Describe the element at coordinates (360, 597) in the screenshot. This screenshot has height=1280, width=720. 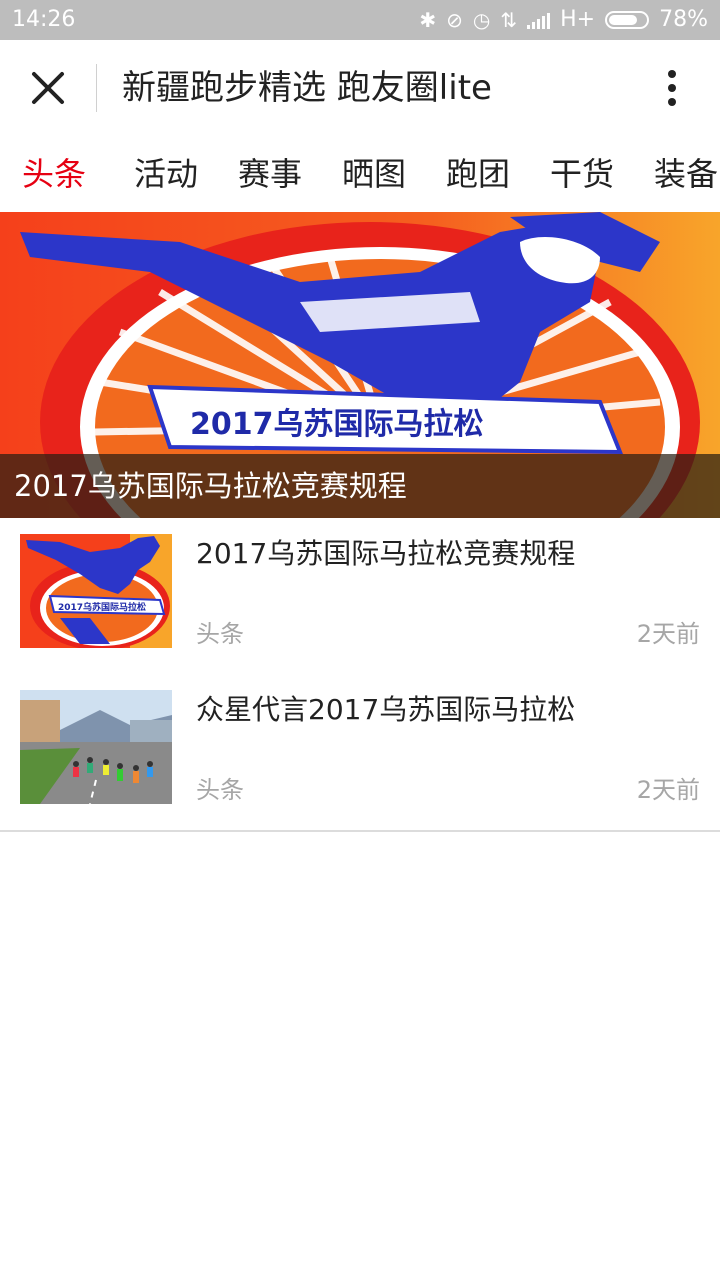
I see `list-item: 2017乌苏国际马拉松 2017乌苏国际马拉松竞赛规程 头条 2天前` at that location.